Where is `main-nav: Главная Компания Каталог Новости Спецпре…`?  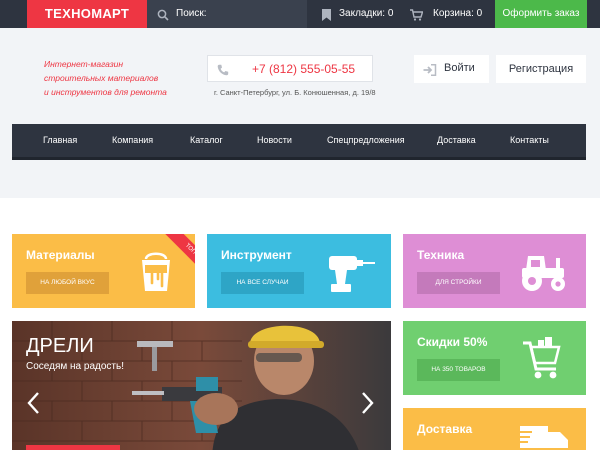 main-nav: Главная Компания Каталог Новости Спецпре… is located at coordinates (299, 142).